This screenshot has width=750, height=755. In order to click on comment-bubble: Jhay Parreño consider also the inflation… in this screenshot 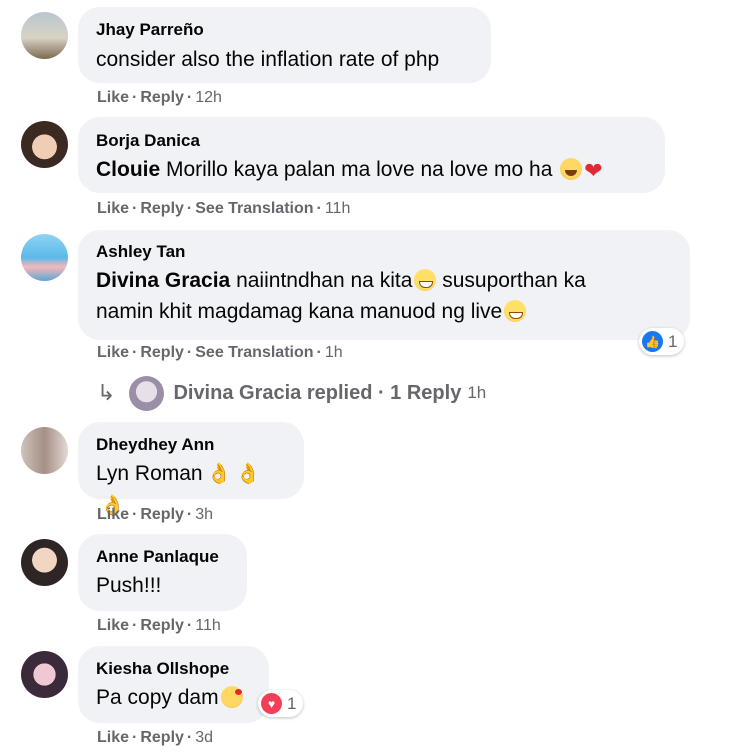, I will do `click(284, 45)`.